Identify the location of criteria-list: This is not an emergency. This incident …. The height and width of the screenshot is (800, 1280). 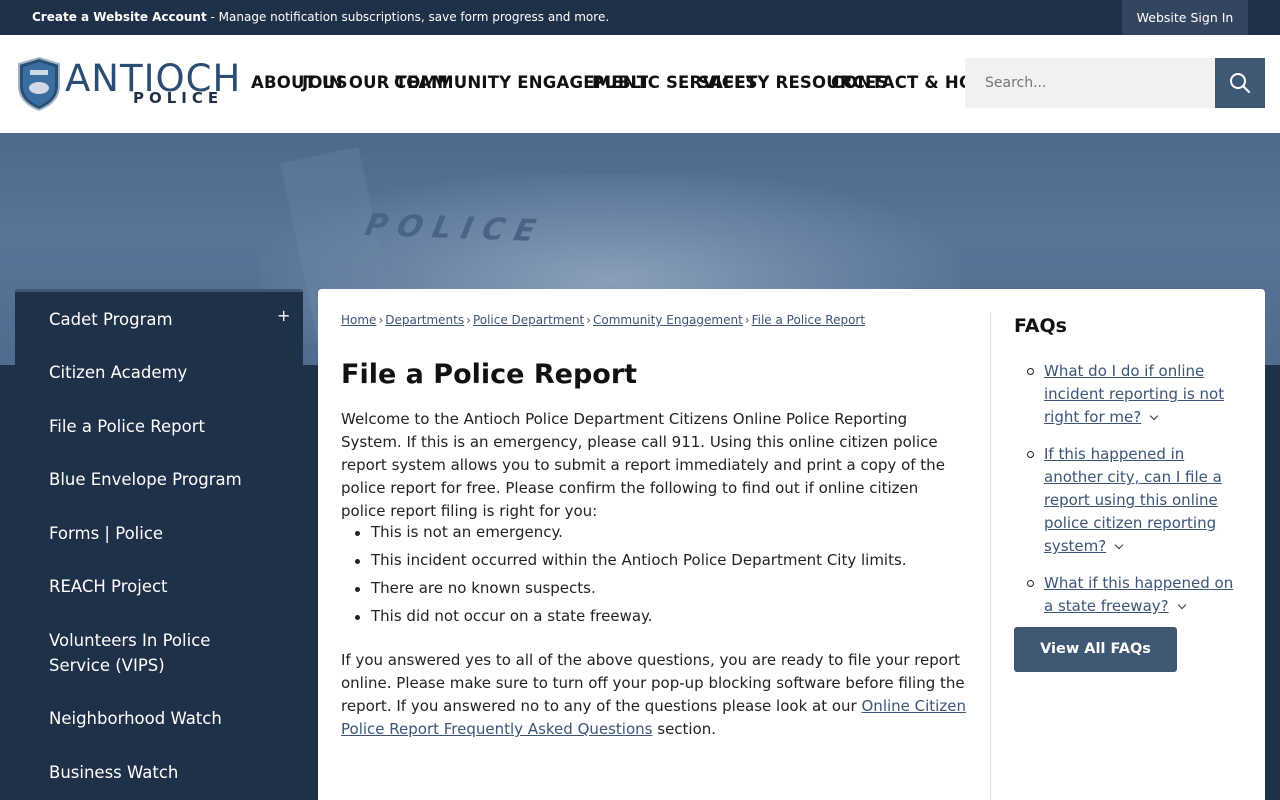
(663, 577).